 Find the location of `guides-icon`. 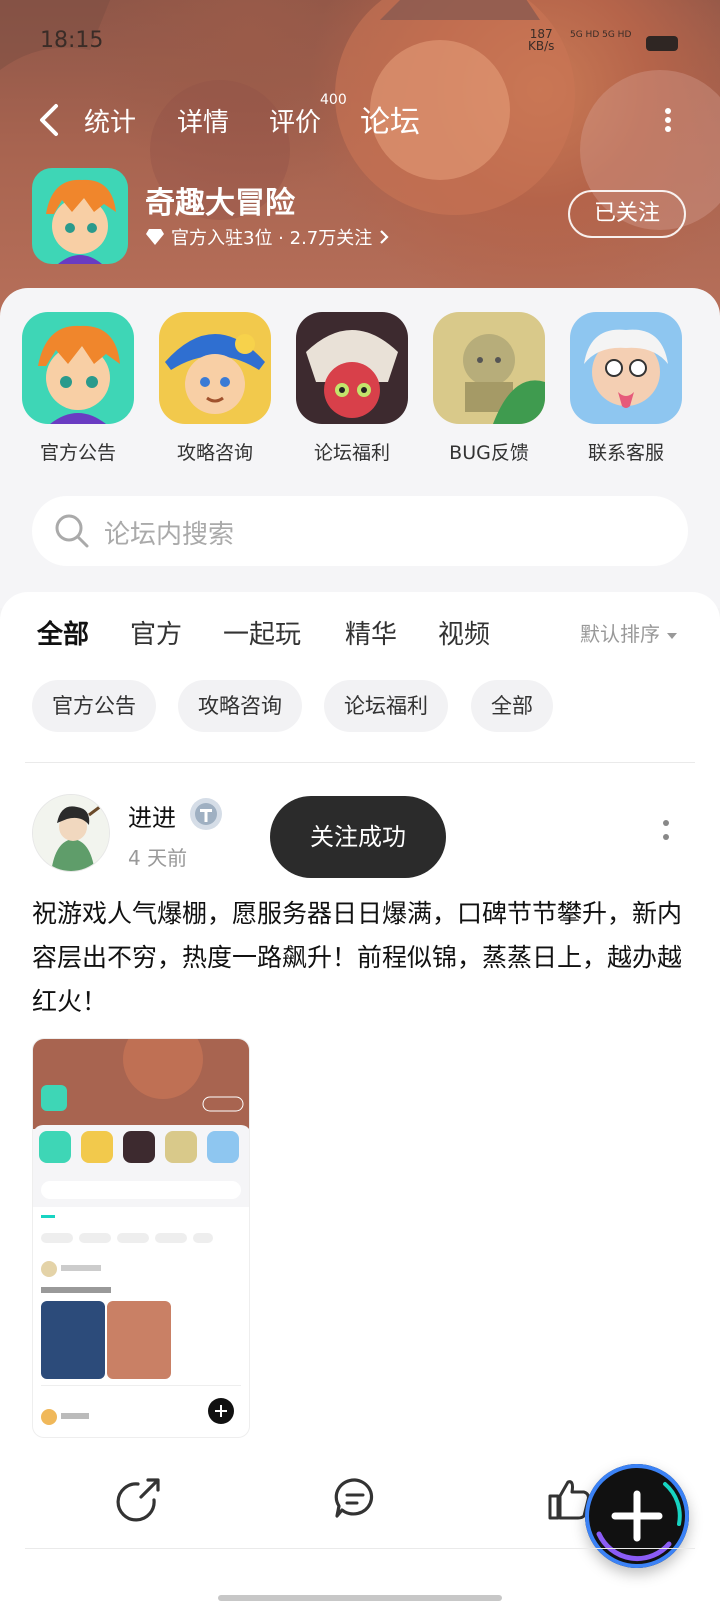

guides-icon is located at coordinates (215, 368).